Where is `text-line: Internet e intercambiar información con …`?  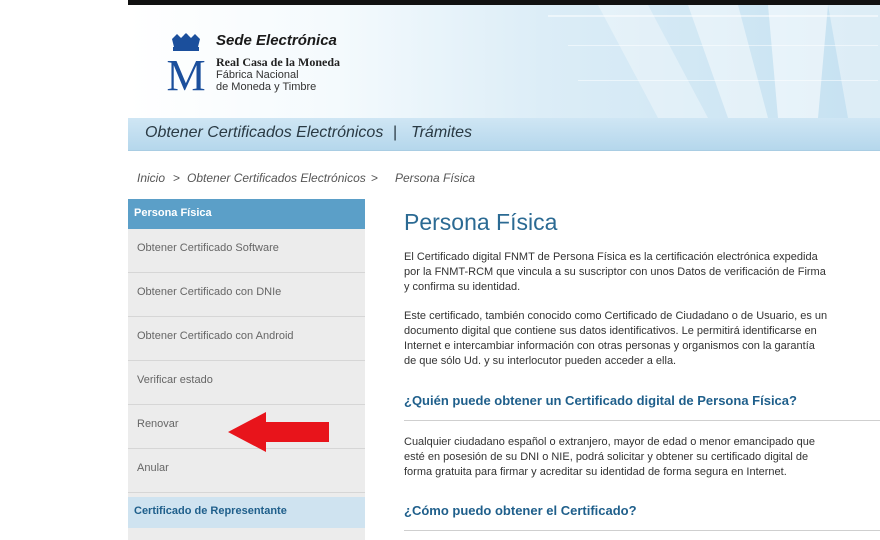
text-line: Internet e intercambiar información con … is located at coordinates (609, 346).